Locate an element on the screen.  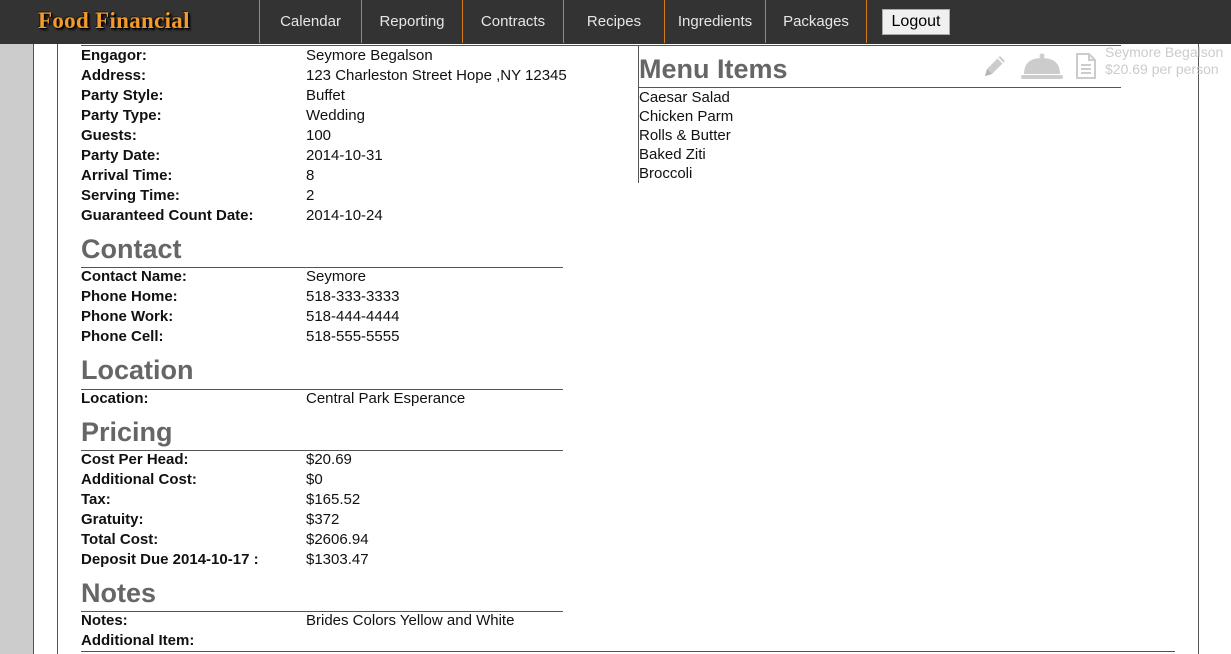
detail-value: 518-333-3333 is located at coordinates (353, 296).